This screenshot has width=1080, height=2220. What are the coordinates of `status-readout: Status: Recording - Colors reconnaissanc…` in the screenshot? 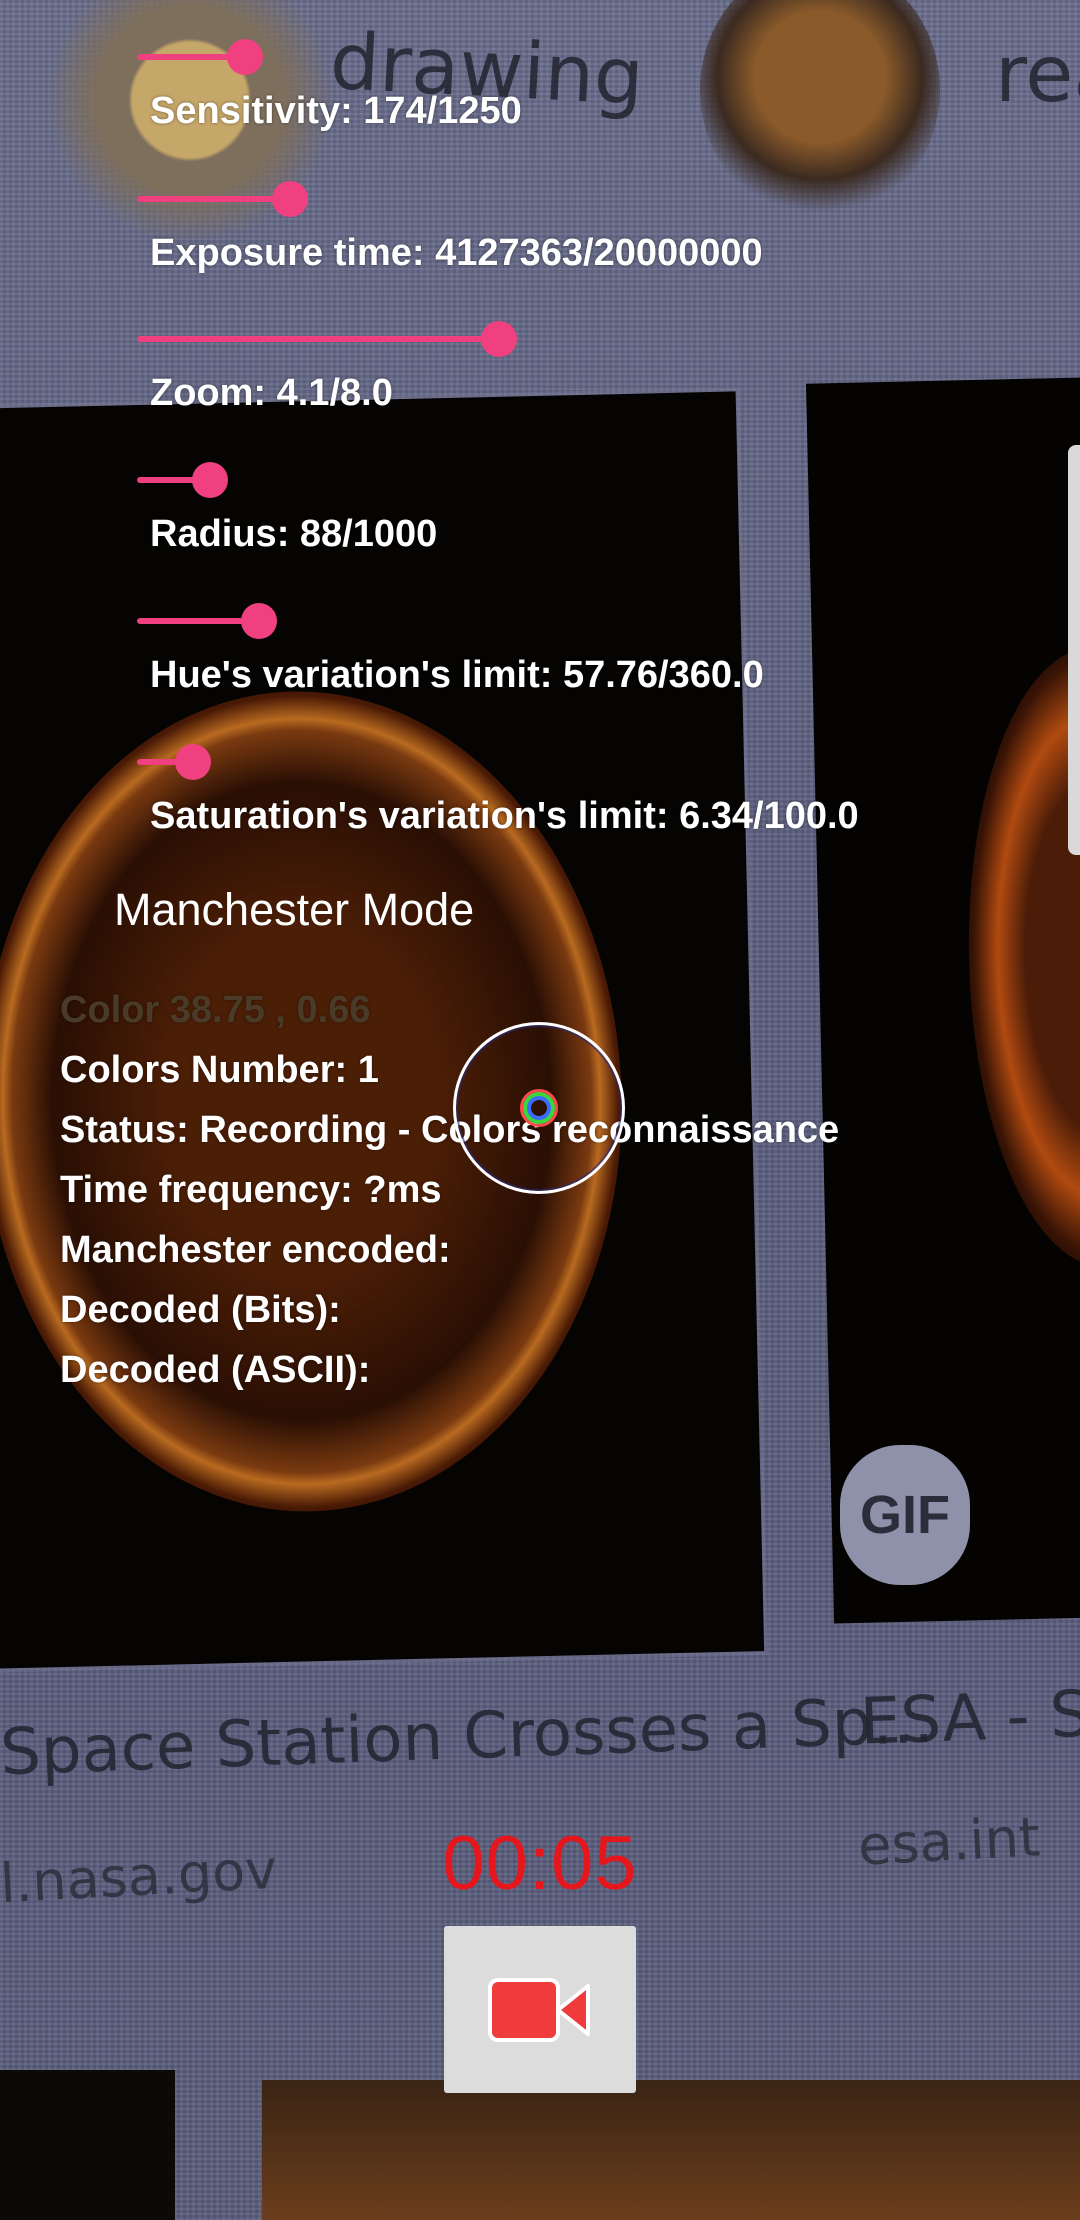 It's located at (450, 1130).